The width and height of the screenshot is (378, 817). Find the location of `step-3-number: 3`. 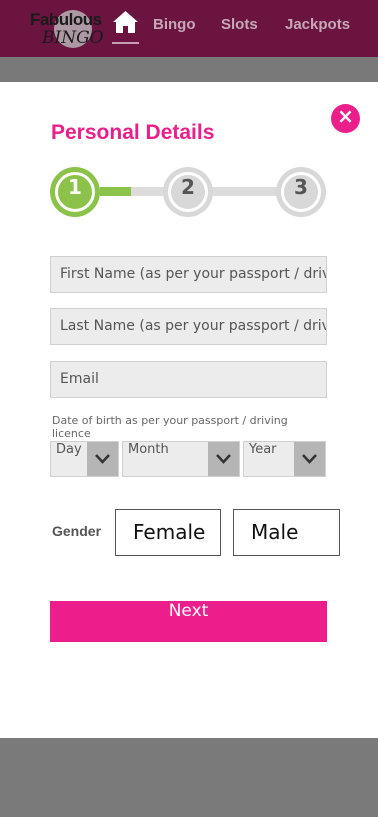

step-3-number: 3 is located at coordinates (301, 192).